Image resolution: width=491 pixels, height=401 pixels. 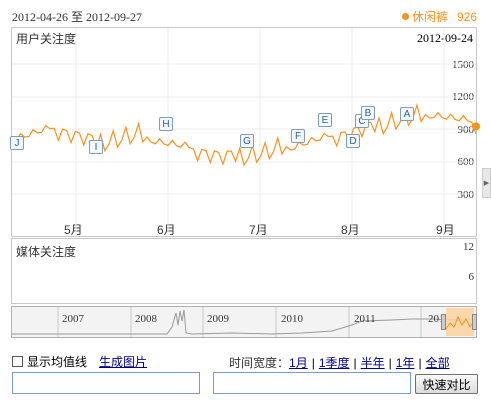 I want to click on event-marker-j: J, so click(x=17, y=143).